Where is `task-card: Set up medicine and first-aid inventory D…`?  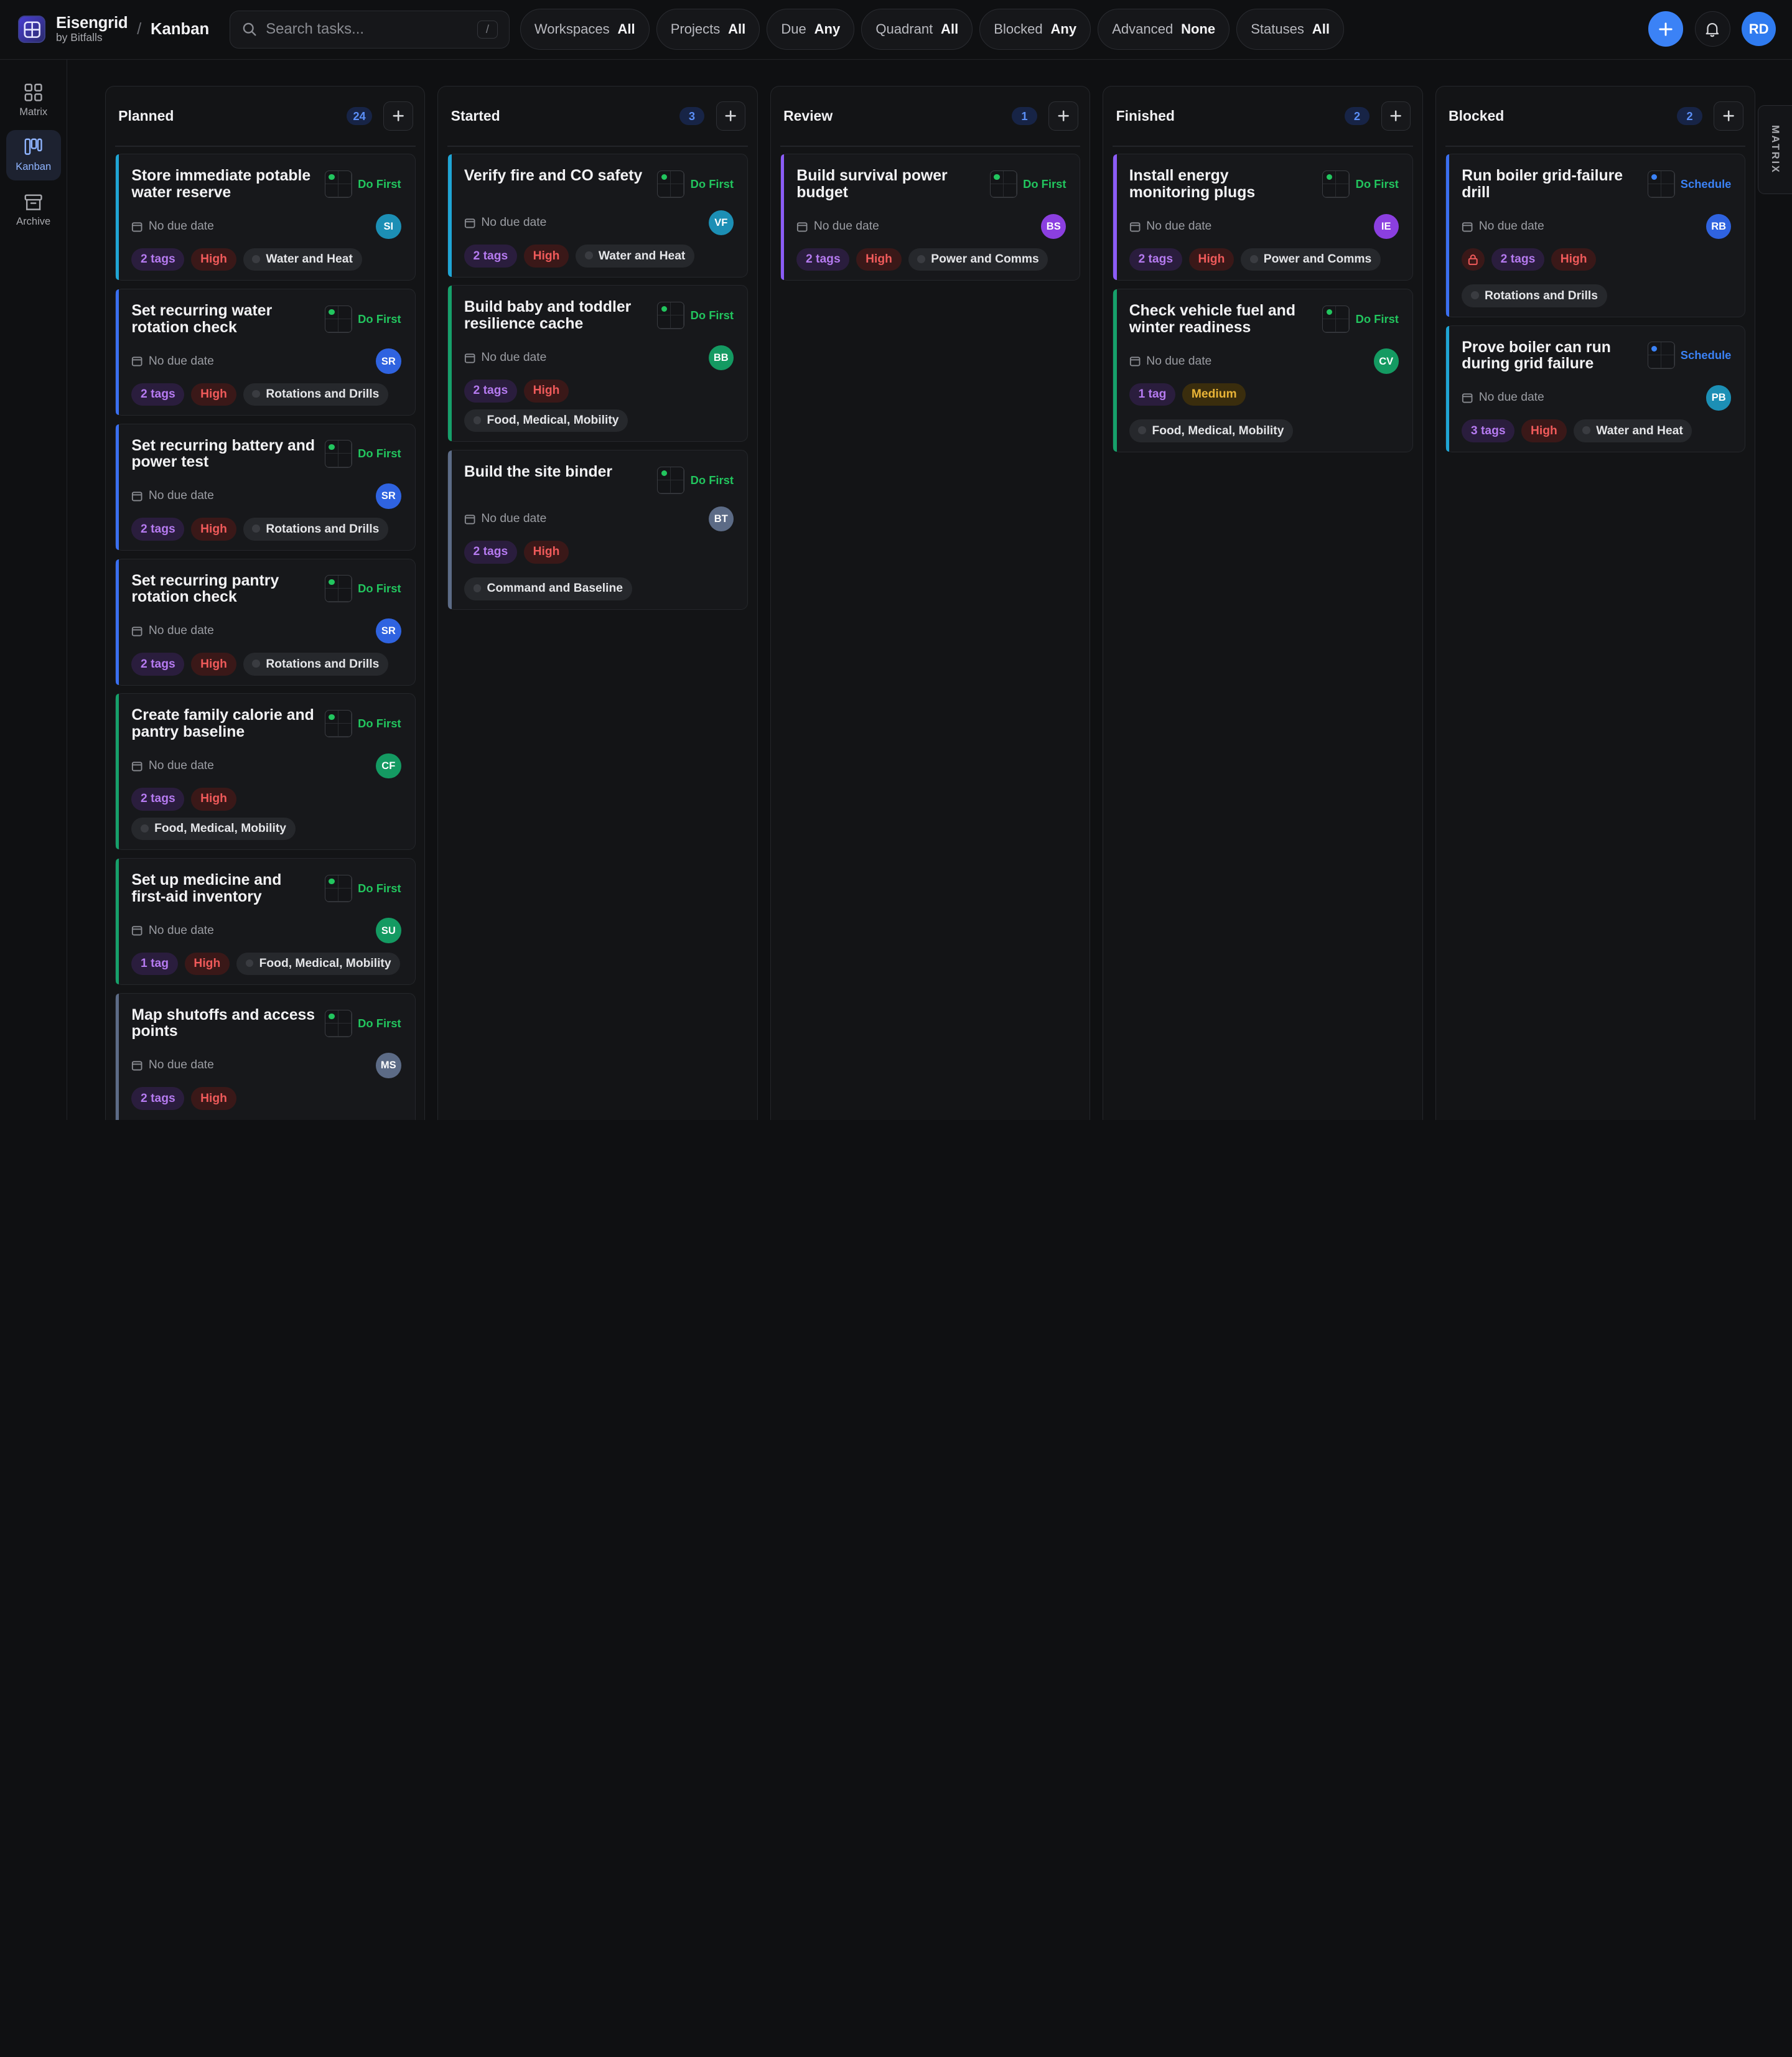 task-card: Set up medicine and first-aid inventory D… is located at coordinates (265, 921).